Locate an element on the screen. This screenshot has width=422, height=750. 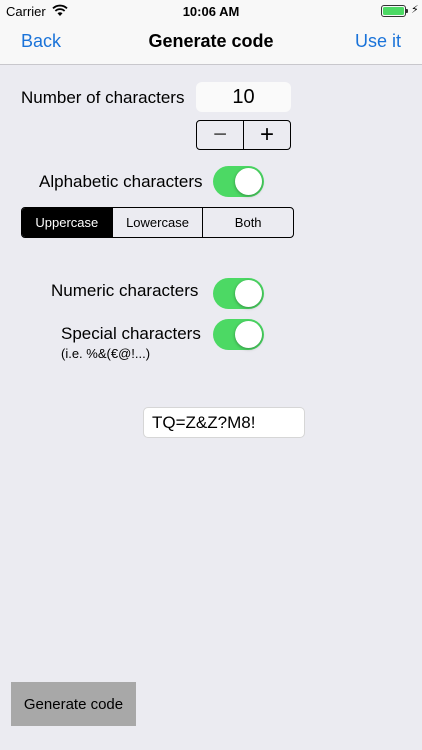
decrement-button: − is located at coordinates (220, 135).